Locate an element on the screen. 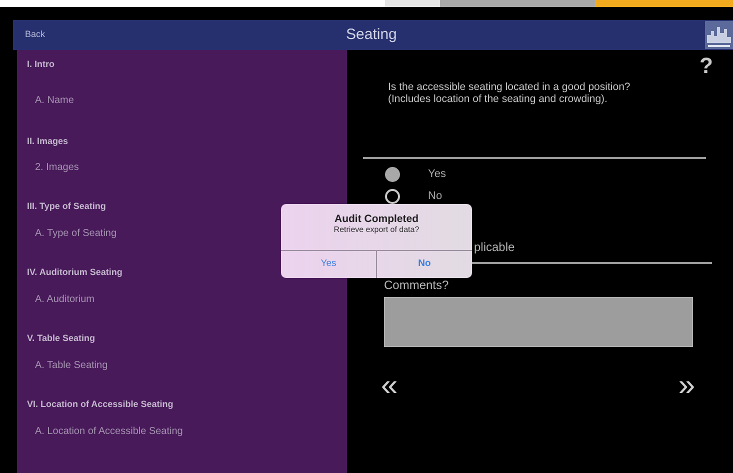 Image resolution: width=733 pixels, height=473 pixels. help-icon: ? is located at coordinates (706, 66).